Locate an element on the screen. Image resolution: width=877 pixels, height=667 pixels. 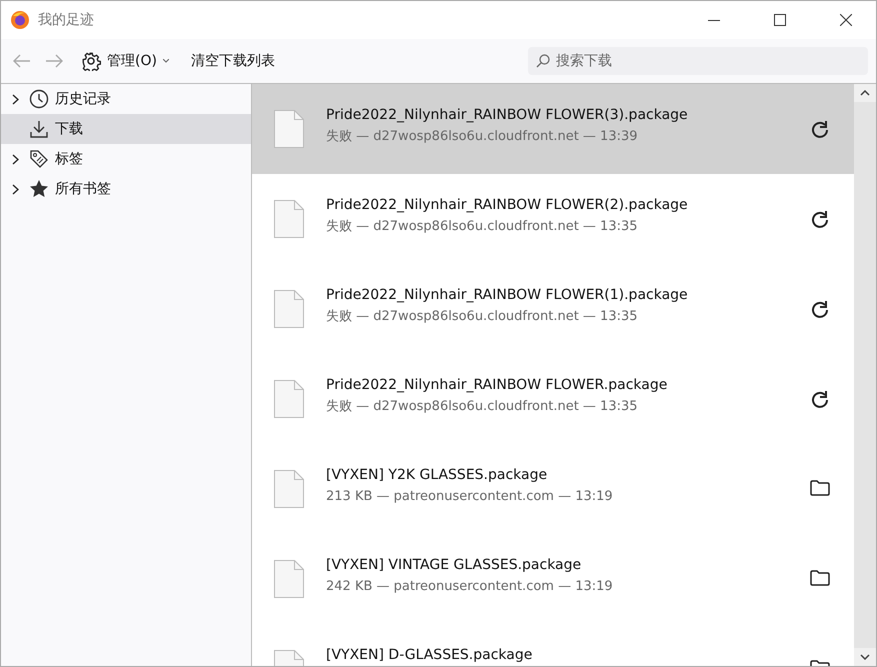
browser-logo-icon is located at coordinates (20, 20).